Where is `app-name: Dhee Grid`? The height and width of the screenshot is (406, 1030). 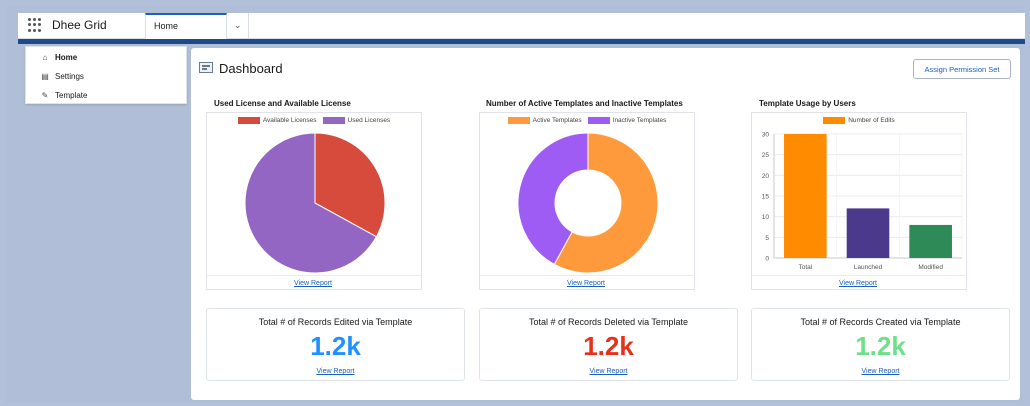 app-name: Dhee Grid is located at coordinates (79, 25).